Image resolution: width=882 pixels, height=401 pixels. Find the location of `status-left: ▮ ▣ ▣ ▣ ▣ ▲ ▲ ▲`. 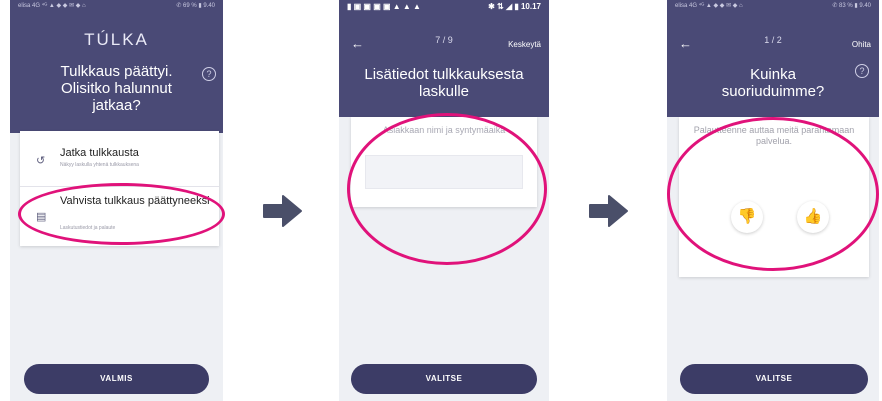

status-left: ▮ ▣ ▣ ▣ ▣ ▲ ▲ ▲ is located at coordinates (384, 6).